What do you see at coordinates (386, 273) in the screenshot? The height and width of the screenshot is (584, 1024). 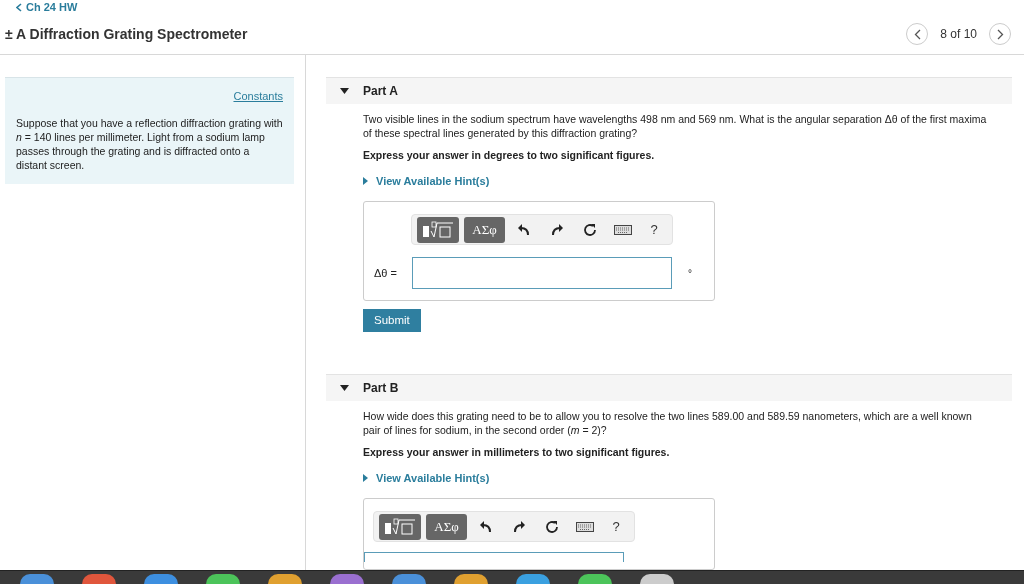 I see `answer-label: Δθ =` at bounding box center [386, 273].